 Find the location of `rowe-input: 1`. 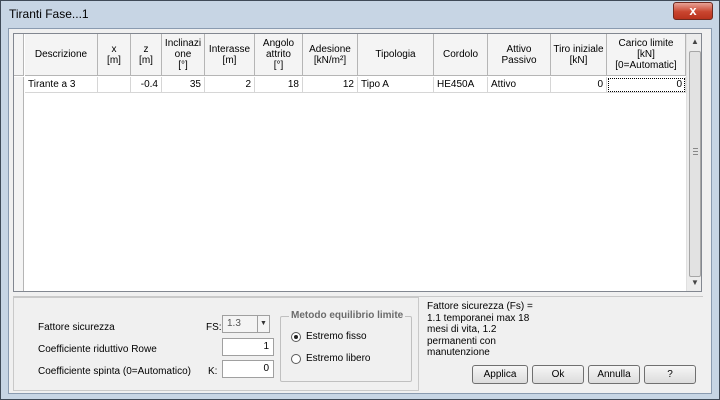

rowe-input: 1 is located at coordinates (248, 347).